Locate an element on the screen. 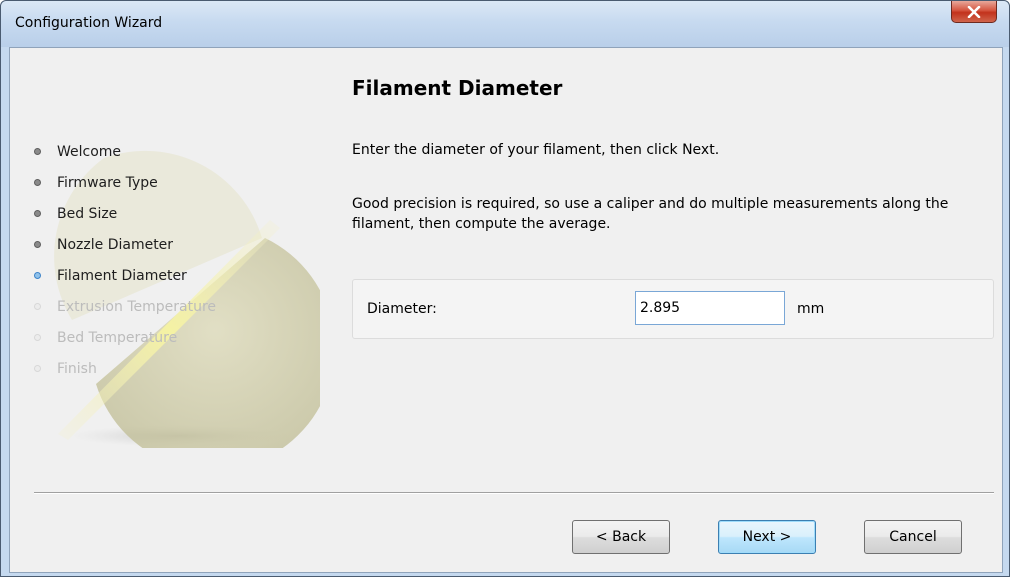 Image resolution: width=1010 pixels, height=577 pixels. step-label: Firmware Type is located at coordinates (107, 182).